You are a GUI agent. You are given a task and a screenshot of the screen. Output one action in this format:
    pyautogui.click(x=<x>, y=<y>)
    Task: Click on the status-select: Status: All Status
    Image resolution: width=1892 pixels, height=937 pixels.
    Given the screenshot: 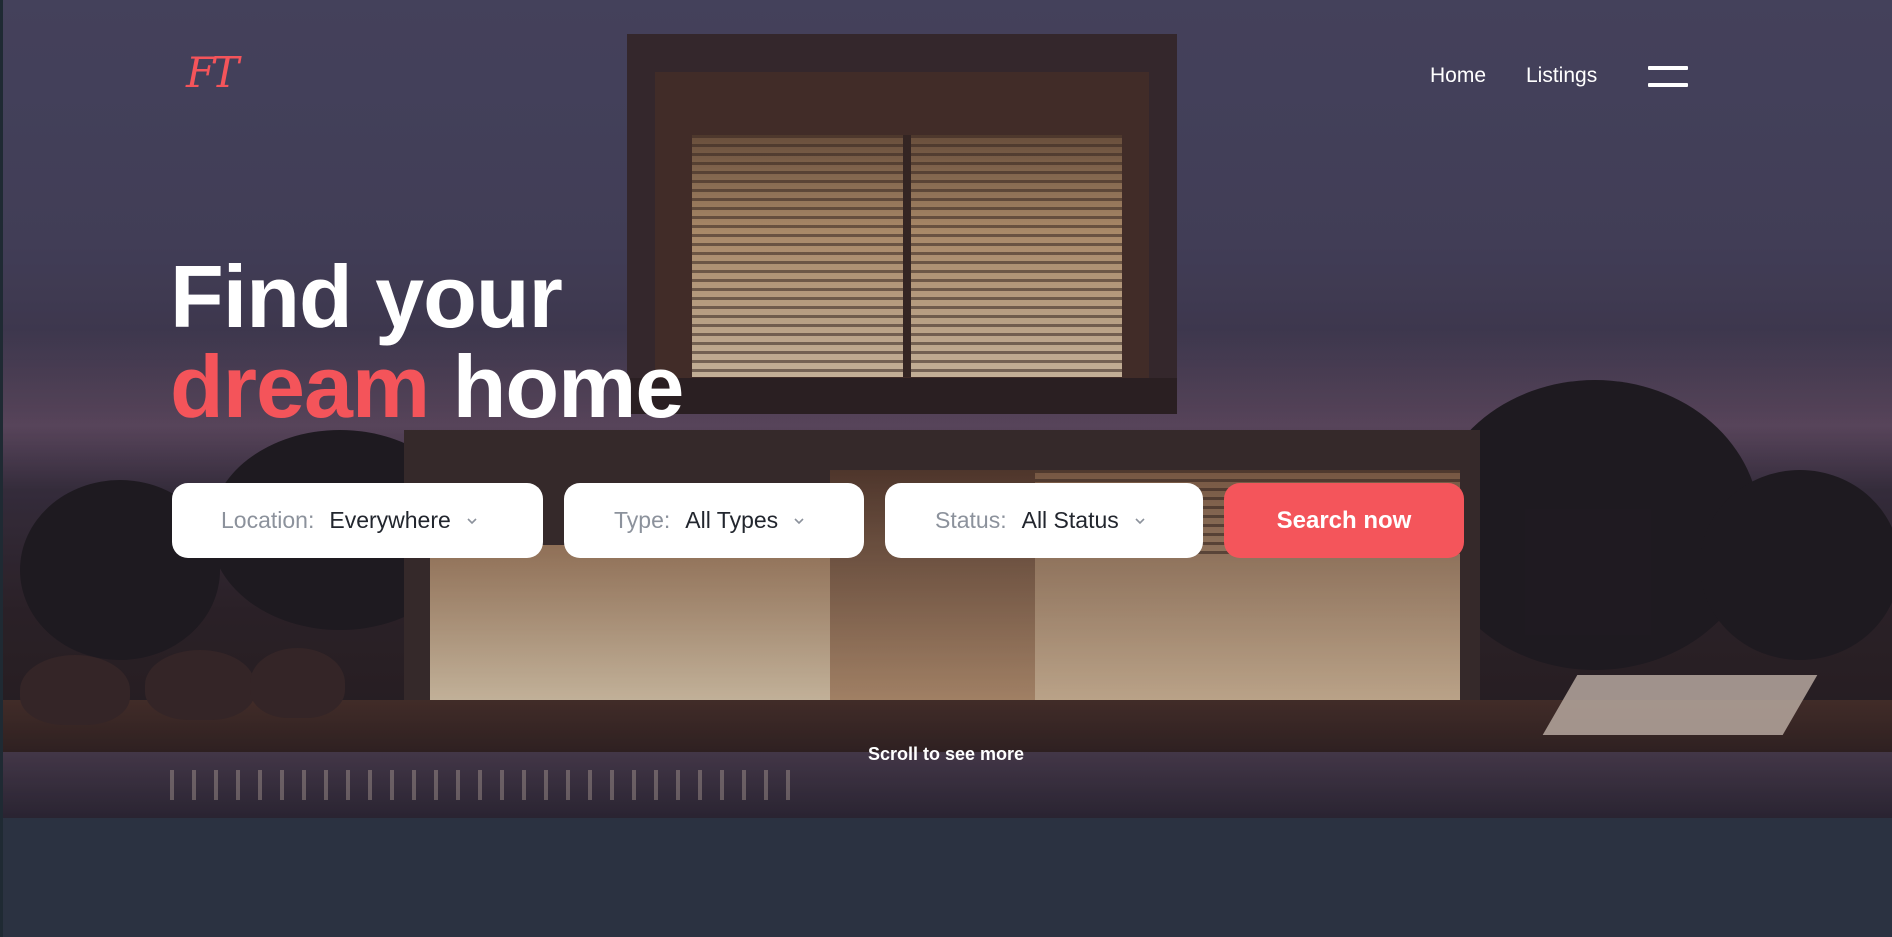 What is the action you would take?
    pyautogui.click(x=1044, y=520)
    